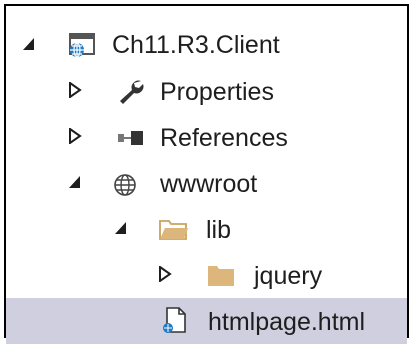 The width and height of the screenshot is (416, 344). I want to click on tree-item-wwwroot: wwwroot, so click(206, 183).